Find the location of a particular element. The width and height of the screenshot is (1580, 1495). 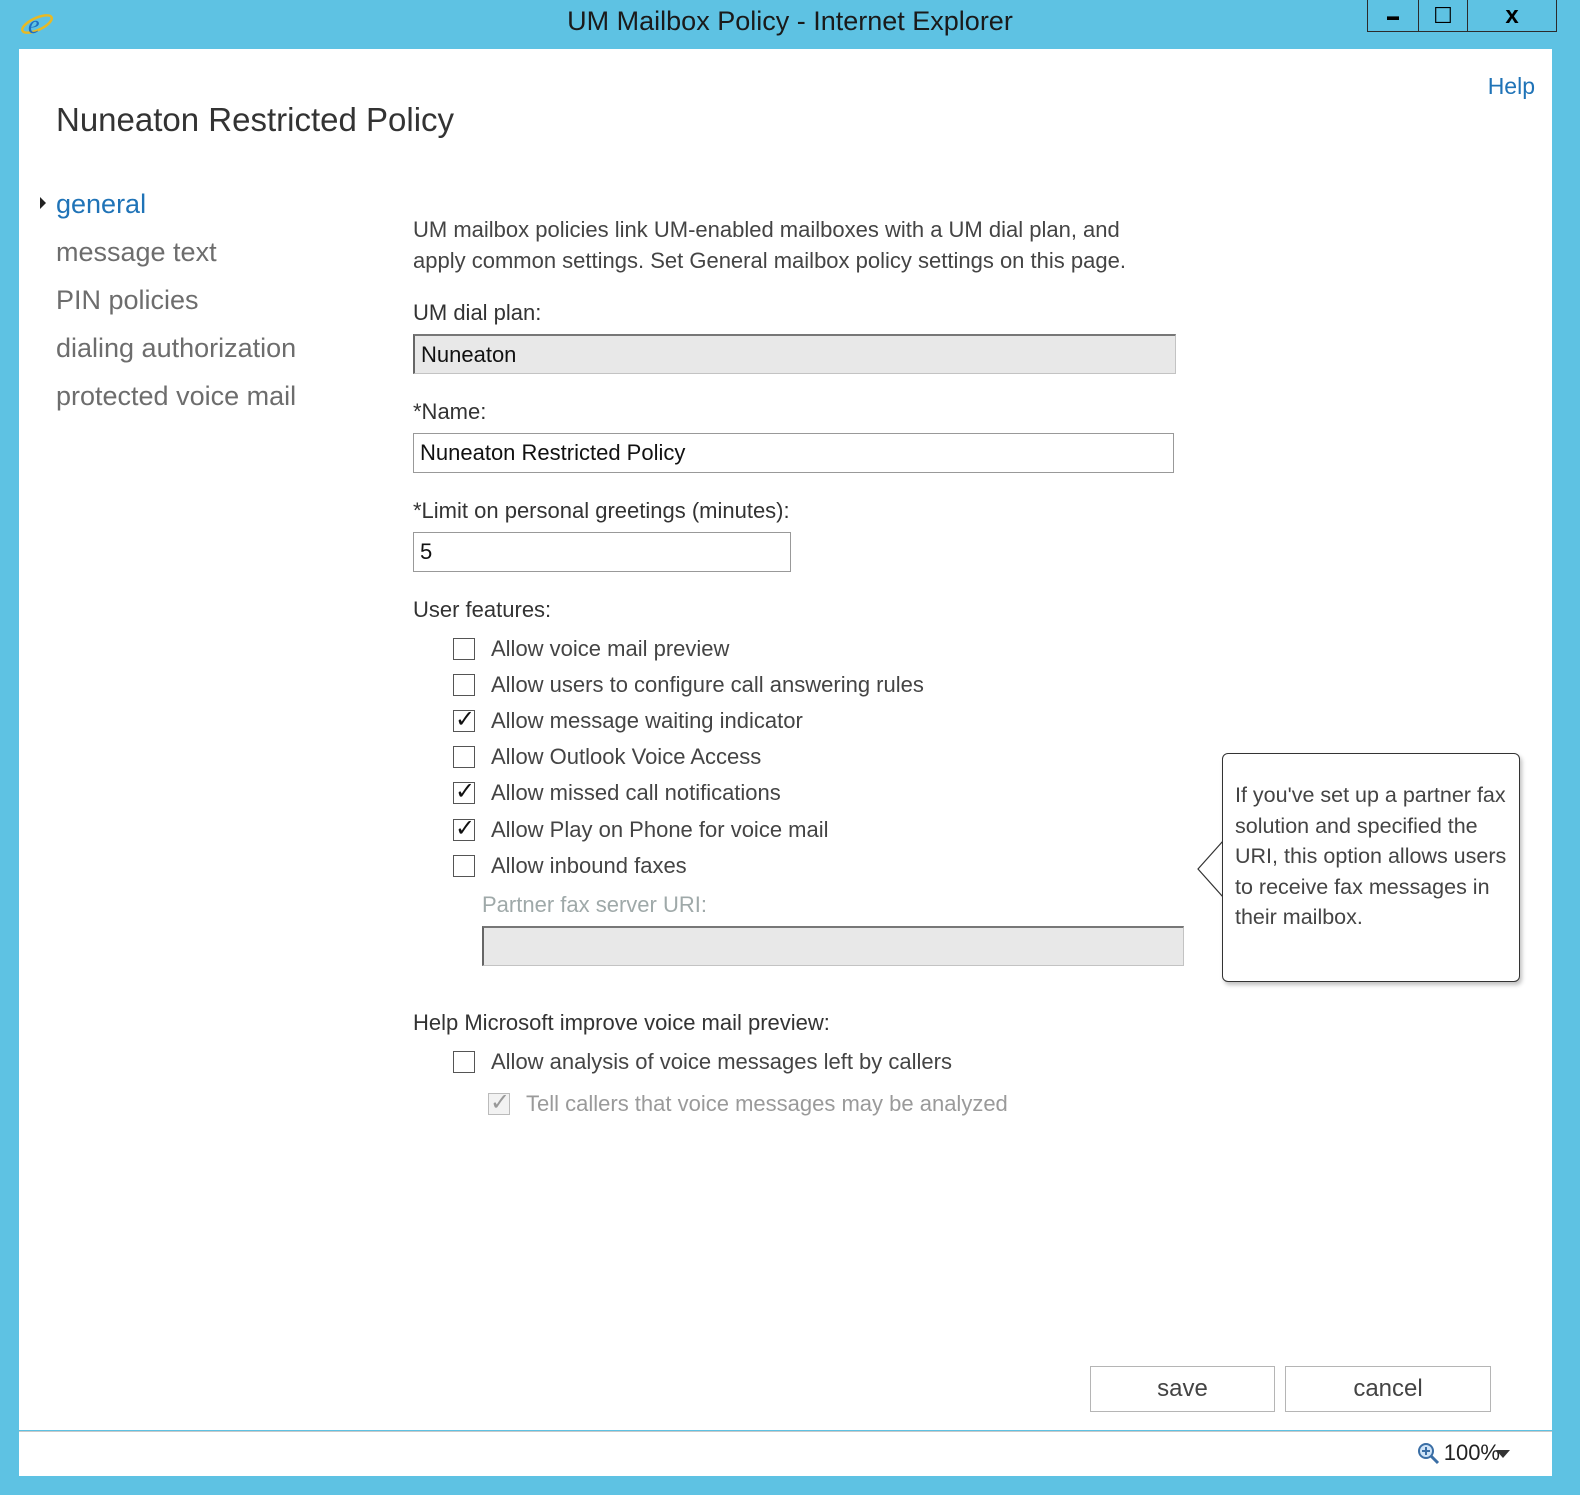

nav-item-protected-voice-mail: protected voice mail is located at coordinates (176, 400).